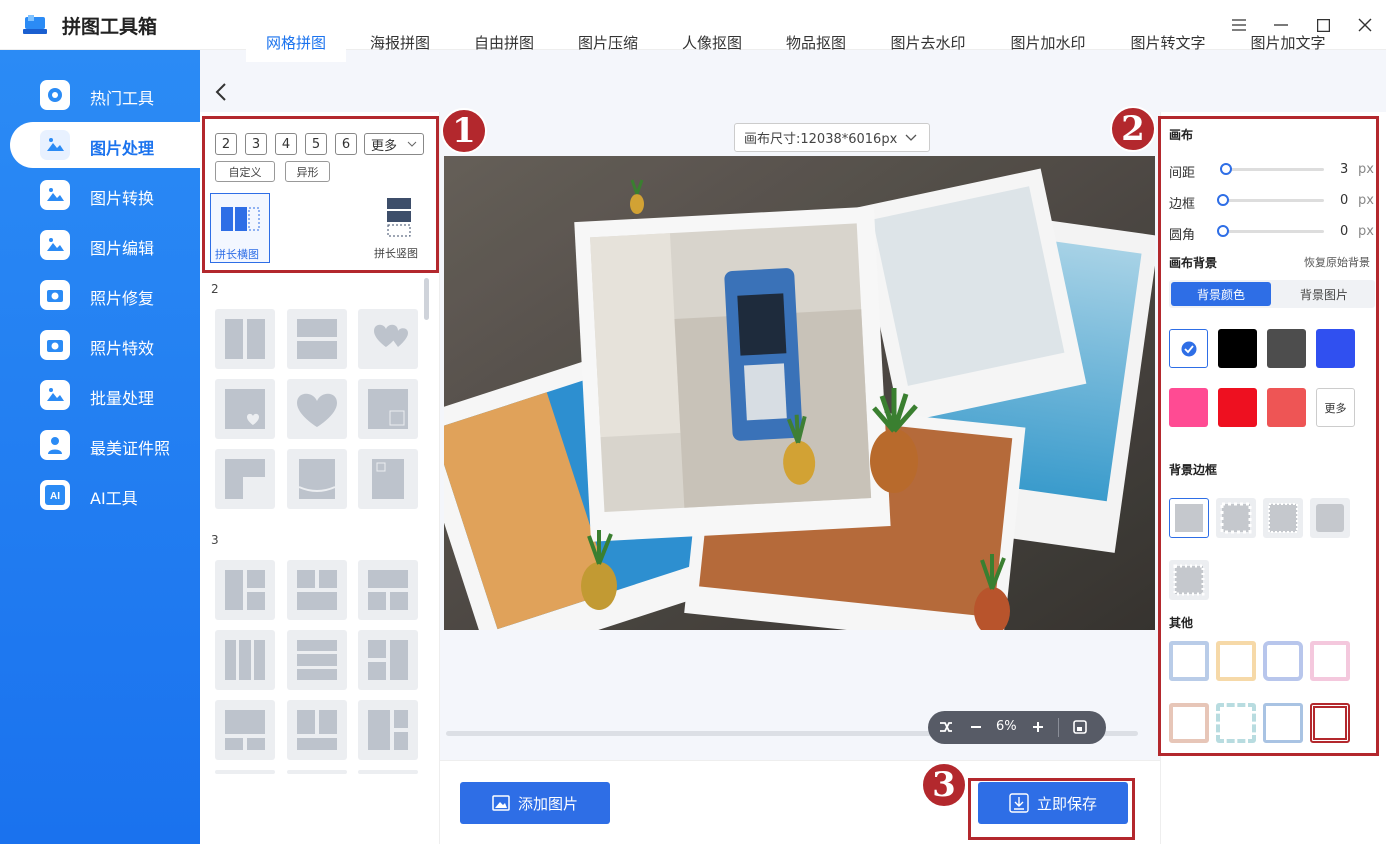 The width and height of the screenshot is (1386, 844). What do you see at coordinates (122, 248) in the screenshot?
I see `sidebar-item-label: 图片编辑` at bounding box center [122, 248].